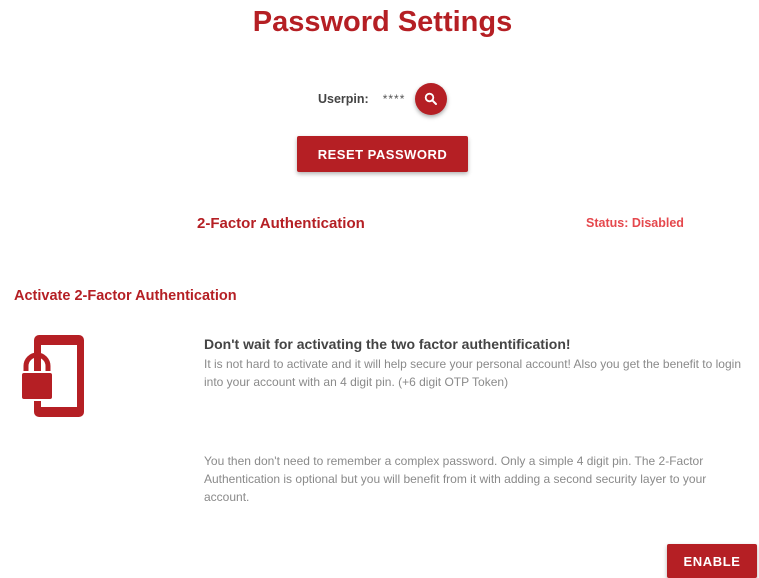  Describe the element at coordinates (125, 296) in the screenshot. I see `activate-section-title: Activate 2-Factor Authentication` at that location.